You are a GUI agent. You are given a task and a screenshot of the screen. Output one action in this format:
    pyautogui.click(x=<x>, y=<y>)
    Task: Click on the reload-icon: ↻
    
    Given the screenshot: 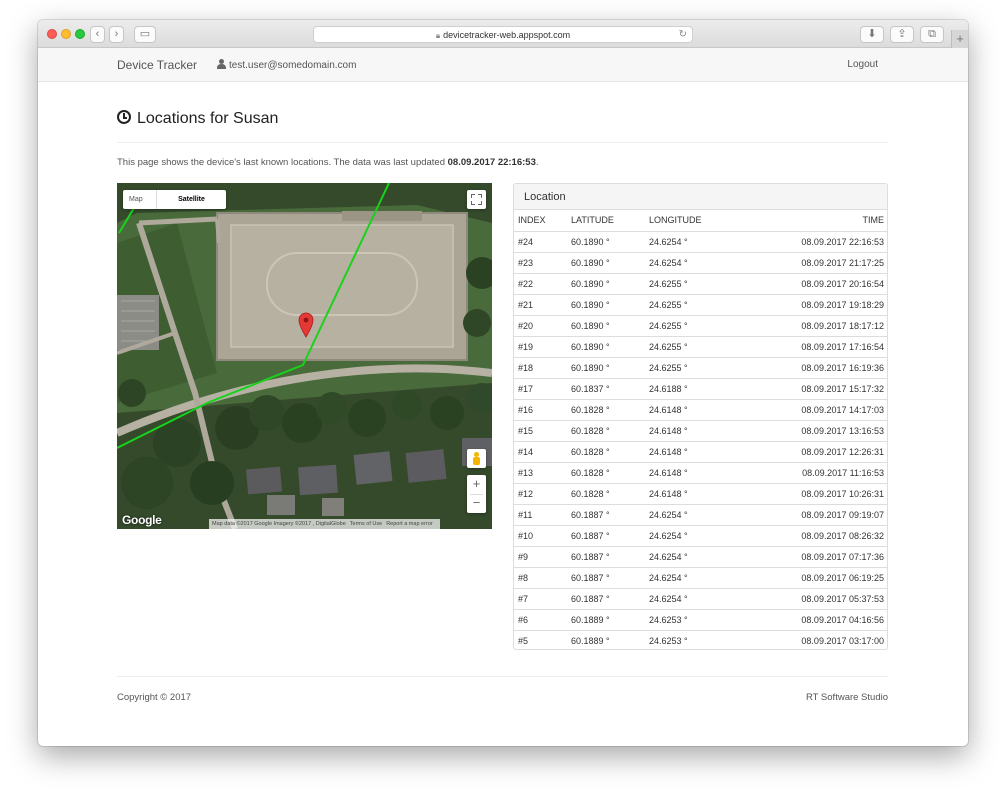 What is the action you would take?
    pyautogui.click(x=683, y=35)
    